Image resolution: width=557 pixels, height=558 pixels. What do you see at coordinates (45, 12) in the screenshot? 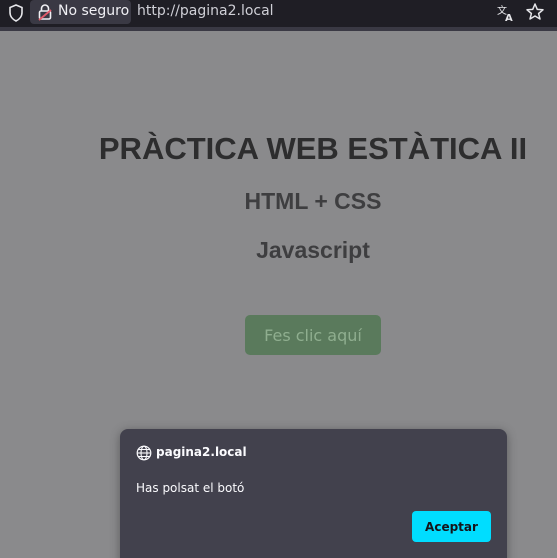
I see `lock-icon` at bounding box center [45, 12].